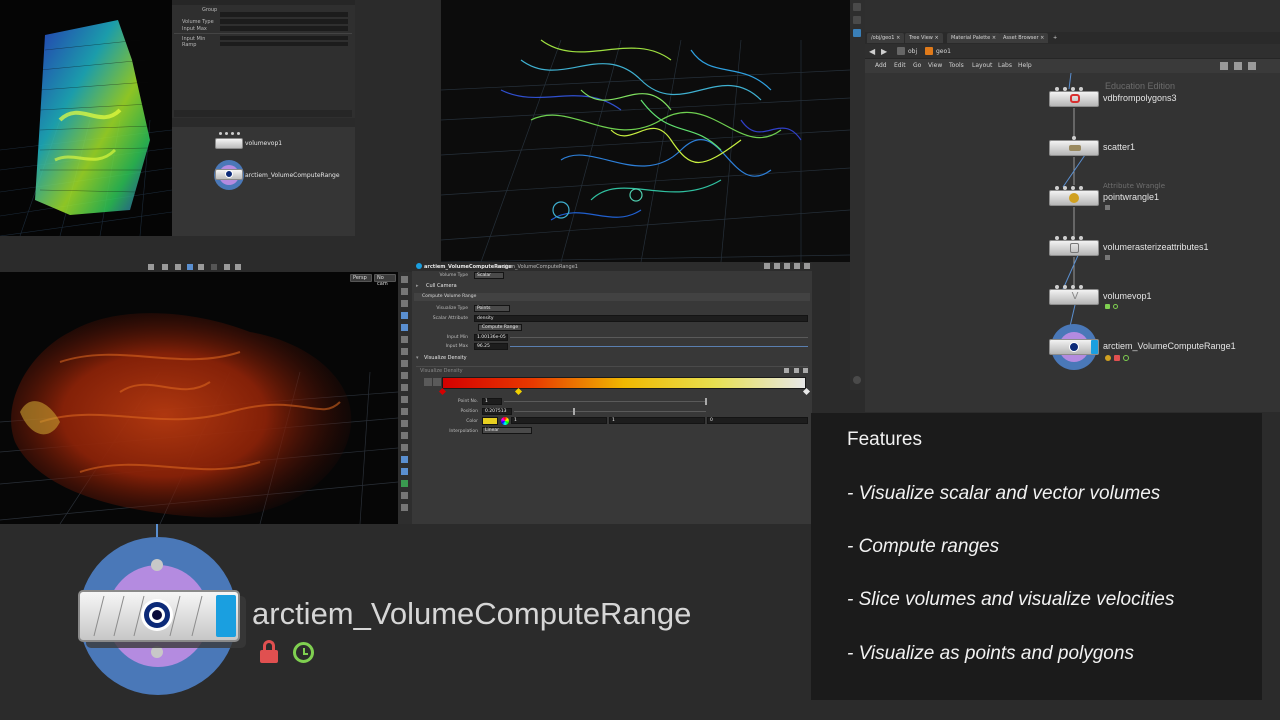  I want to click on menu-edit: Edit, so click(900, 66).